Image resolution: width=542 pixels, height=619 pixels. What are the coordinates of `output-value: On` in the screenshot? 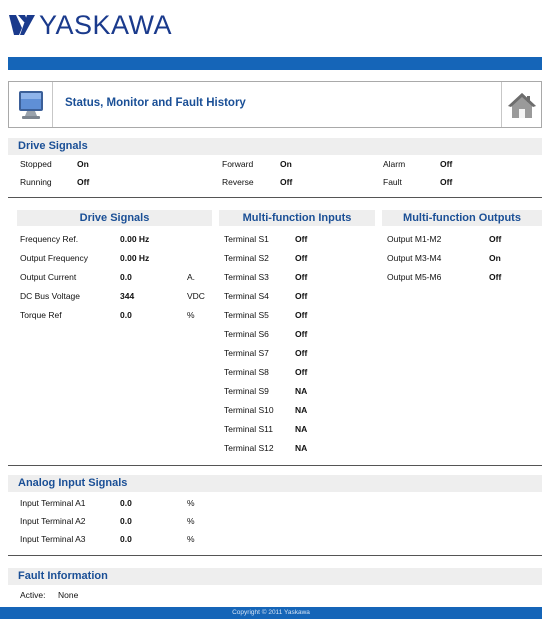 It's located at (495, 258).